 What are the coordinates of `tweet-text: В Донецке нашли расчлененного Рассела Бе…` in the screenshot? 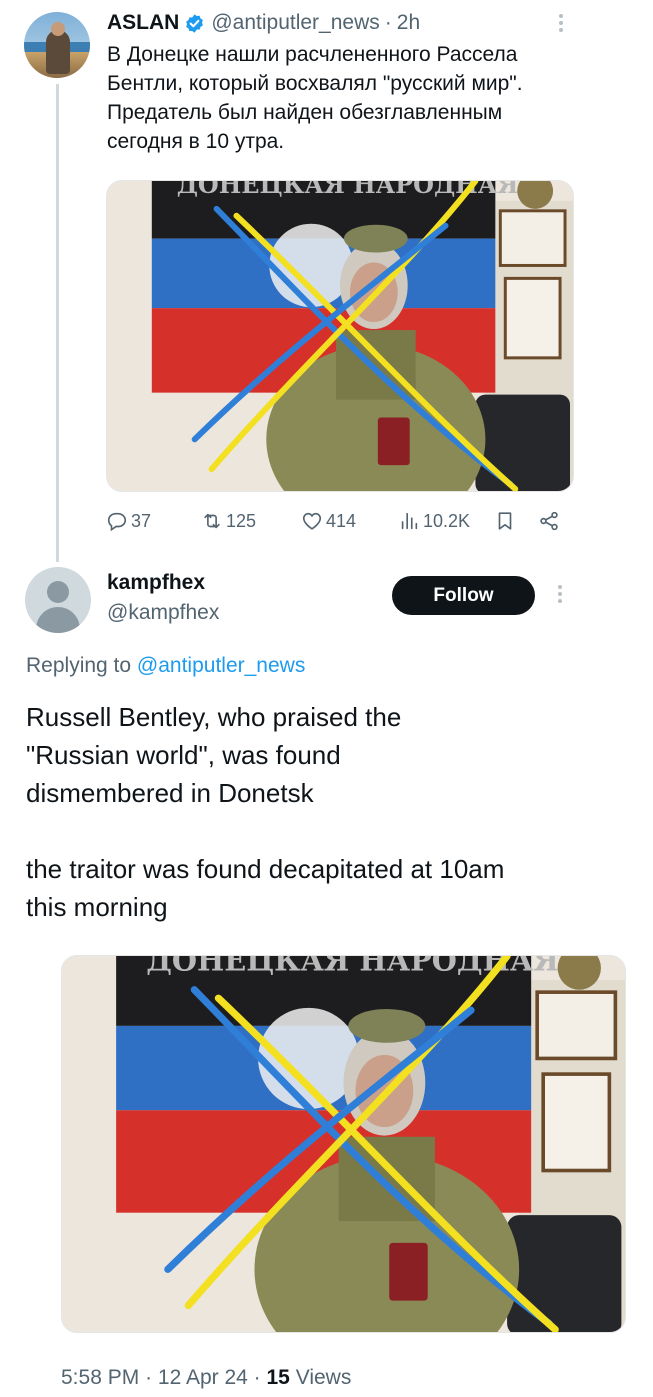 It's located at (315, 98).